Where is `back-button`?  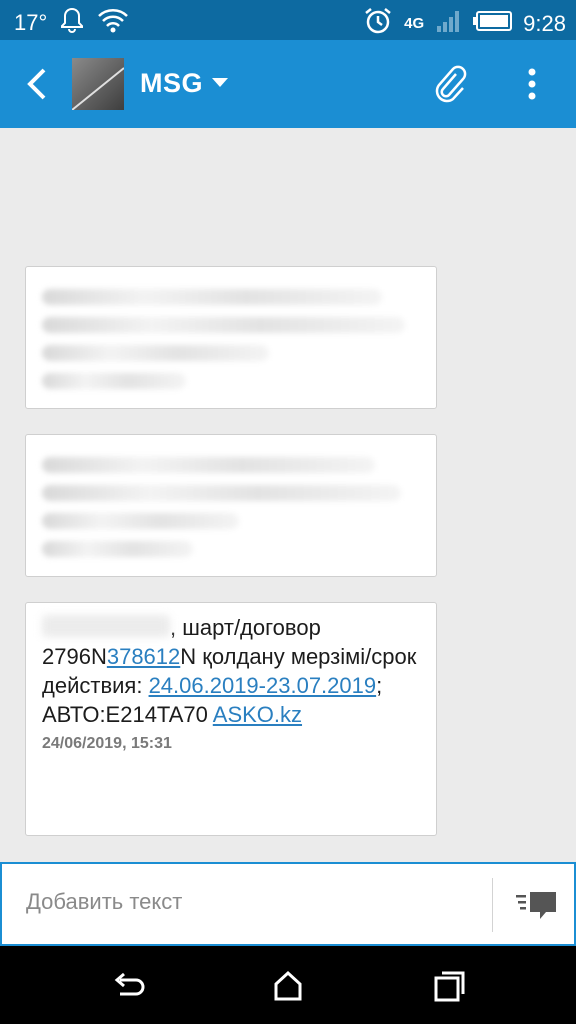 back-button is located at coordinates (38, 84).